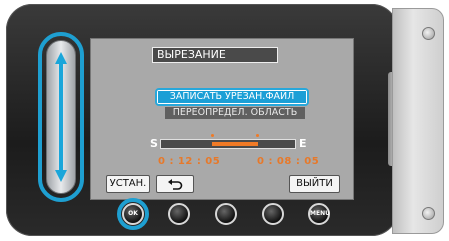  I want to click on trim-selection, so click(235, 144).